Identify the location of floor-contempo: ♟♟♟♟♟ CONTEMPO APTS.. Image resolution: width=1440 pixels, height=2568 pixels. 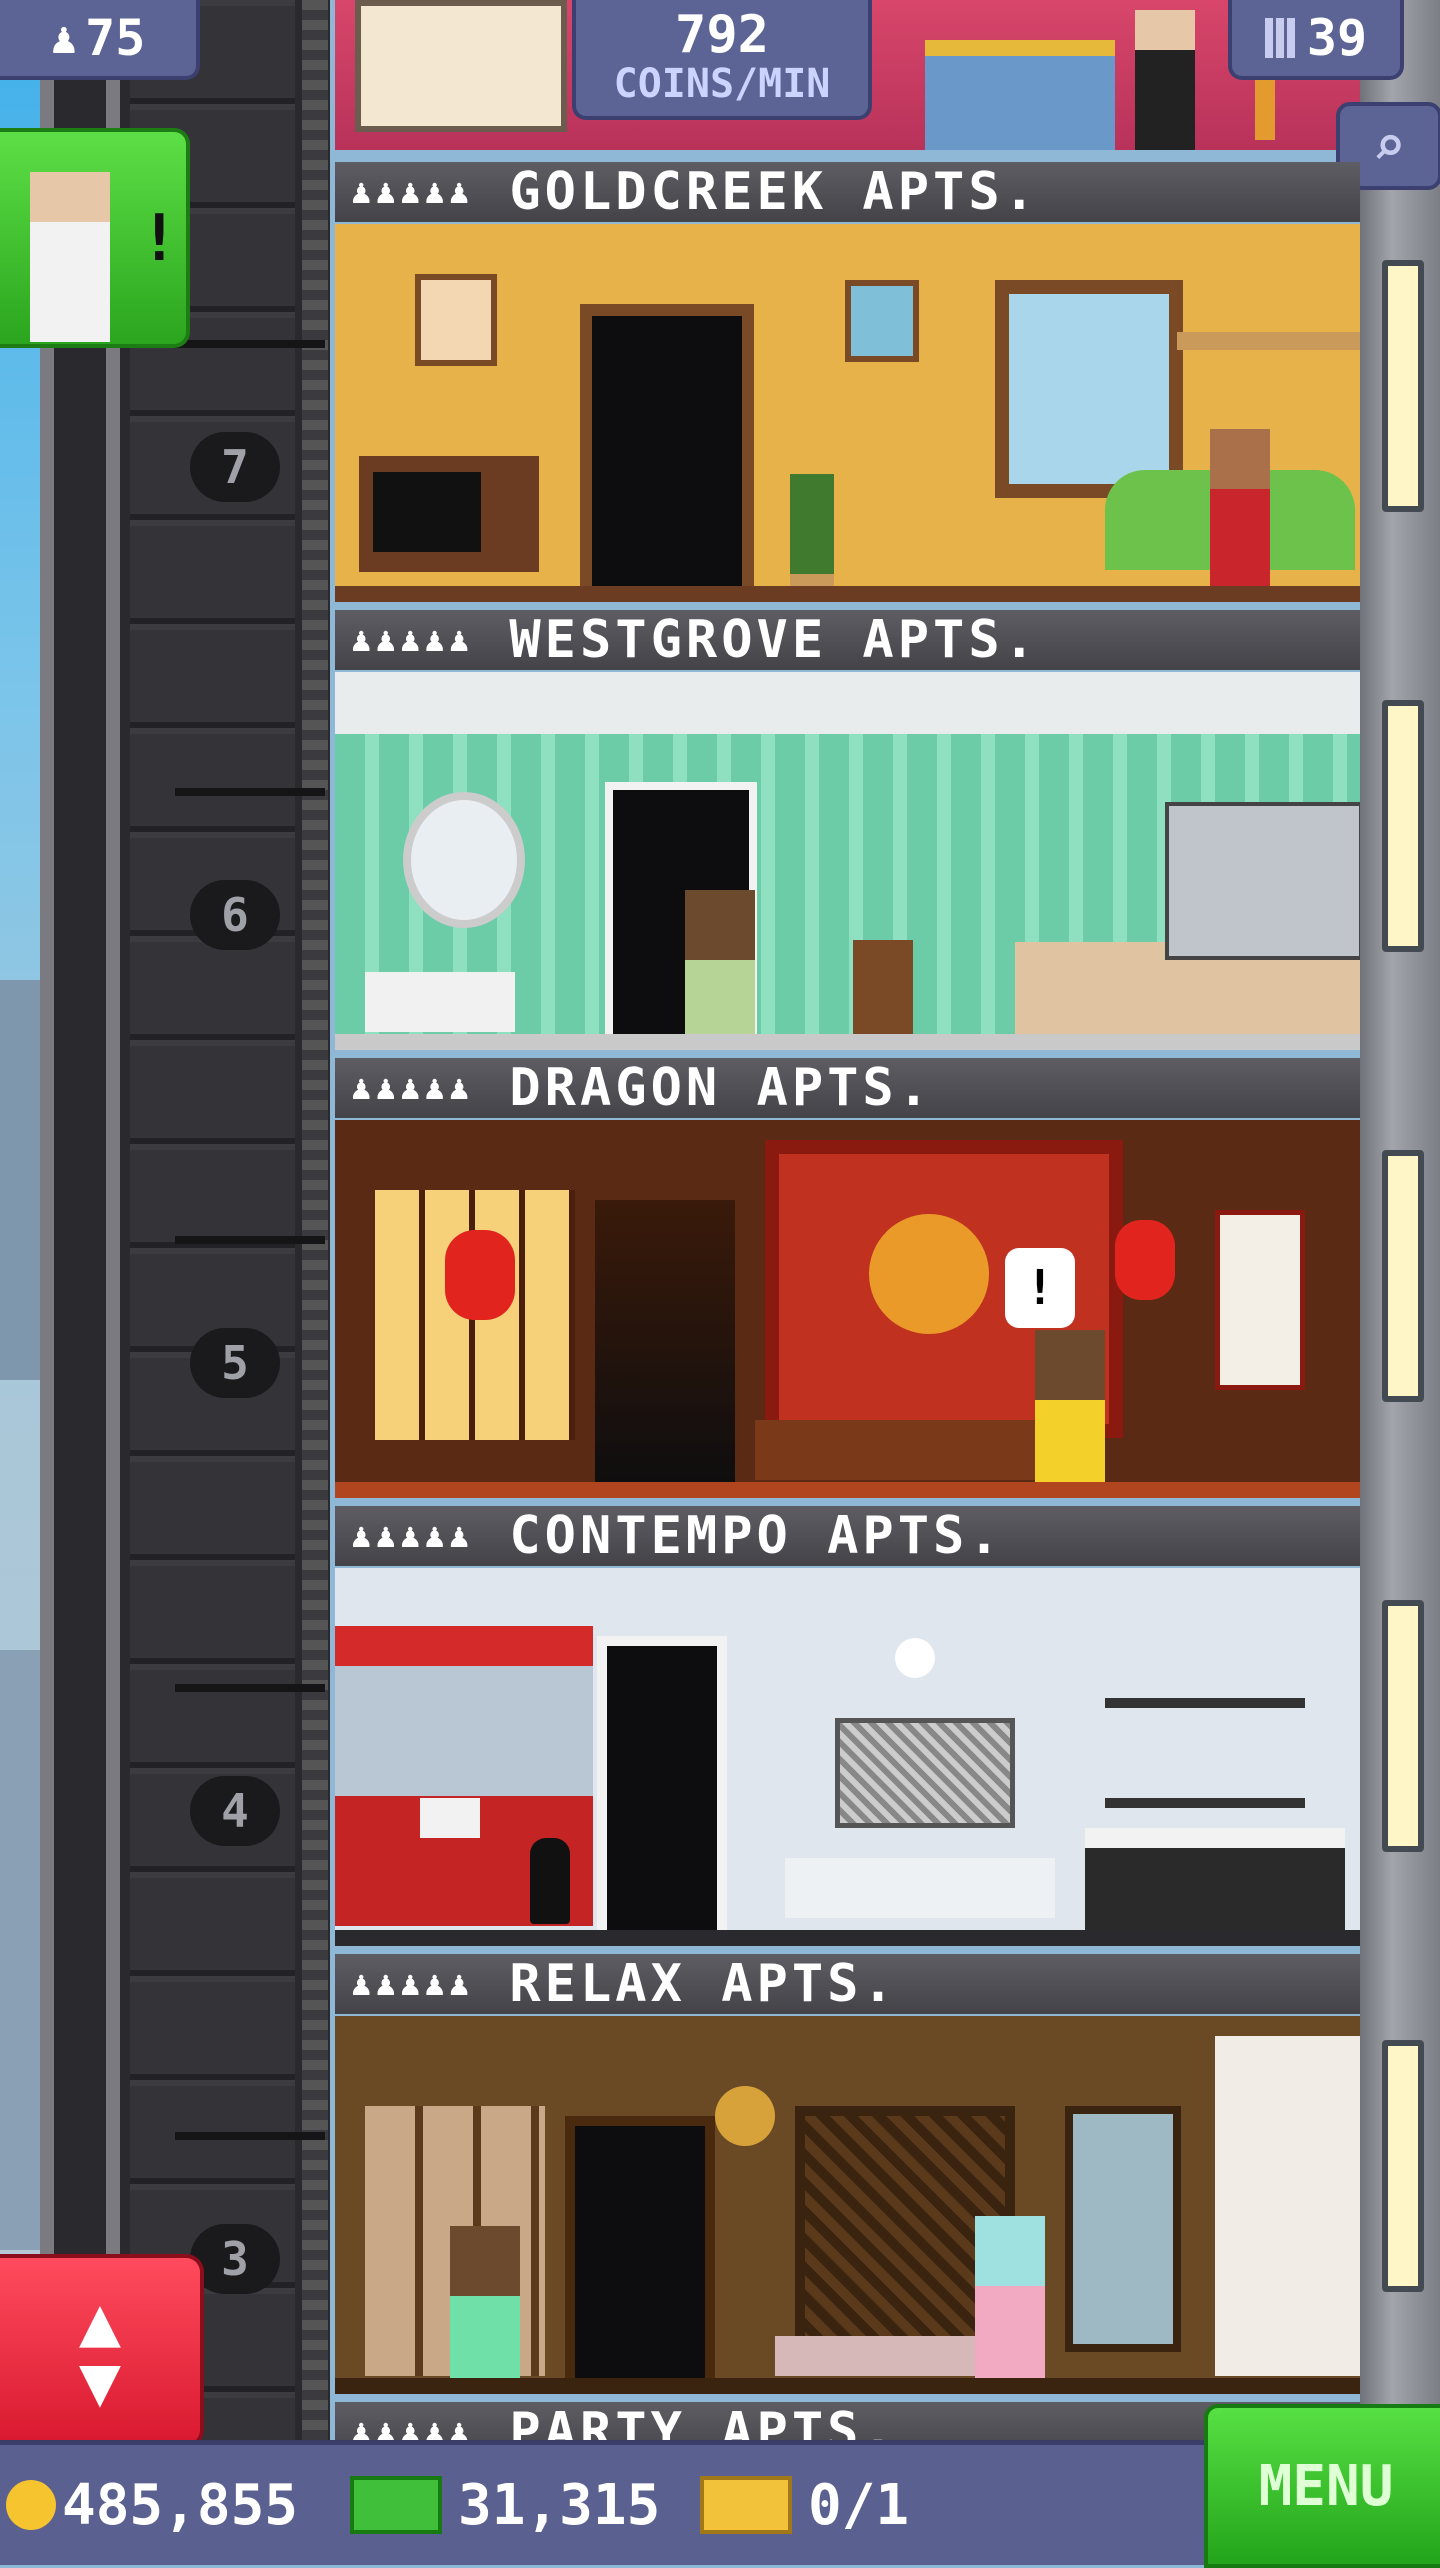
(847, 1730).